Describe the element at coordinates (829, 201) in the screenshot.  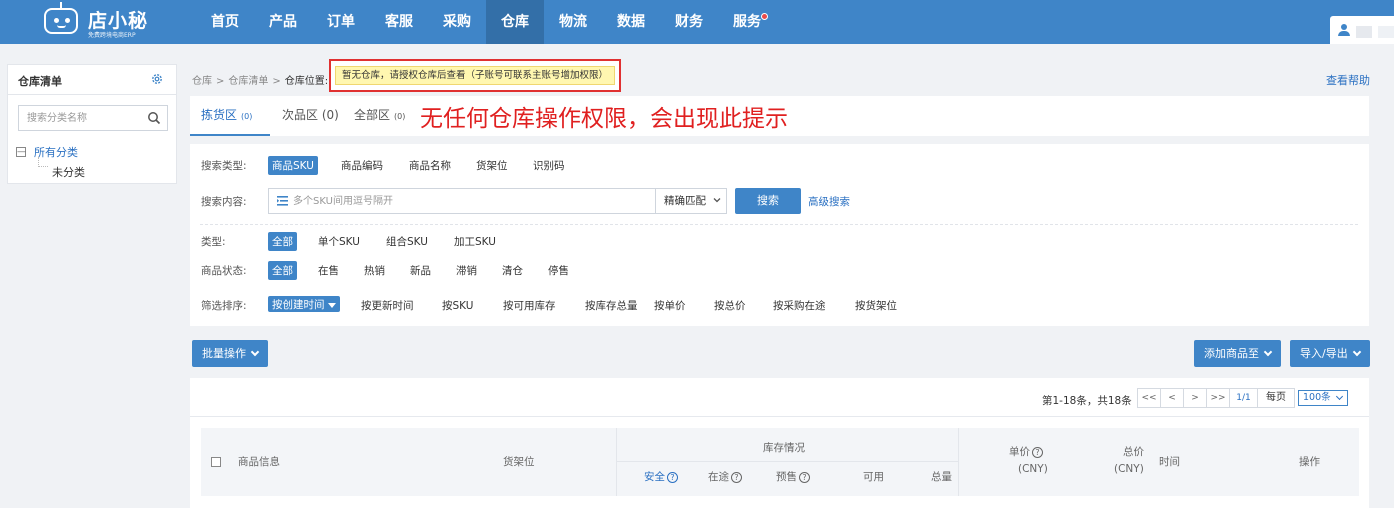
I see `advanced-search-link: 高级搜索` at that location.